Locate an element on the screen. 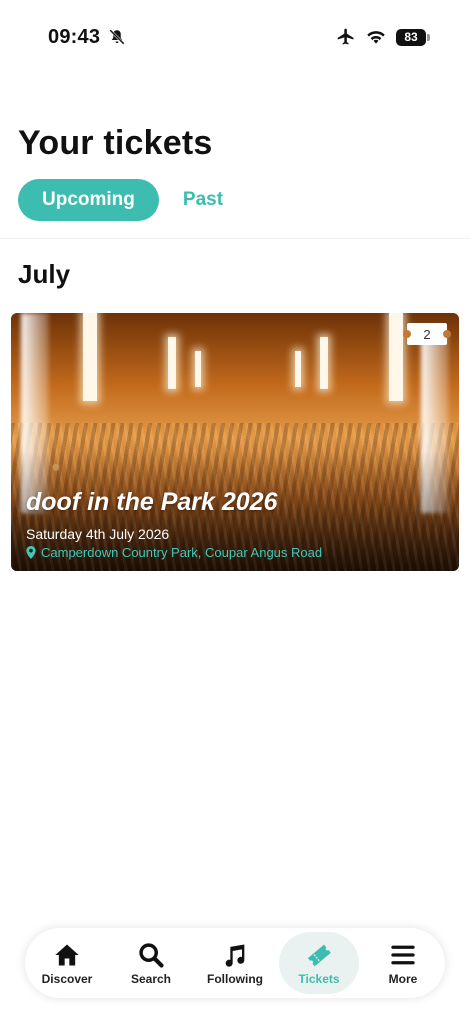 Image resolution: width=470 pixels, height=1024 pixels. nav-tickets-label: Tickets is located at coordinates (319, 978).